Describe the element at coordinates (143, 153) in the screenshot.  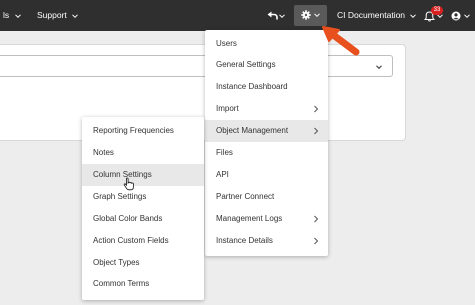
I see `submenu-item-notes: Notes` at that location.